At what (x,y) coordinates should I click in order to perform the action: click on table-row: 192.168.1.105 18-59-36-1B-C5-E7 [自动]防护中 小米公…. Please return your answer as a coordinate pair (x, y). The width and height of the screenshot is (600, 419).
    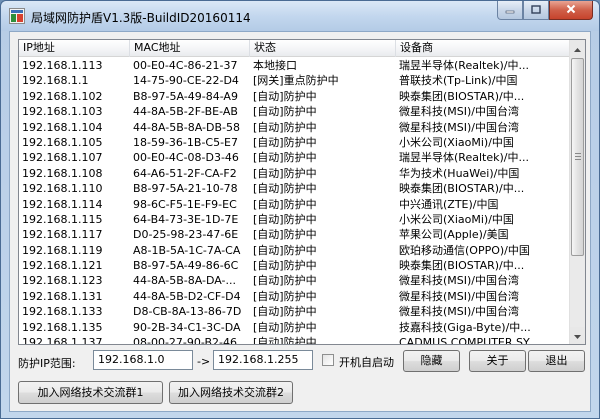
    Looking at the image, I should click on (295, 142).